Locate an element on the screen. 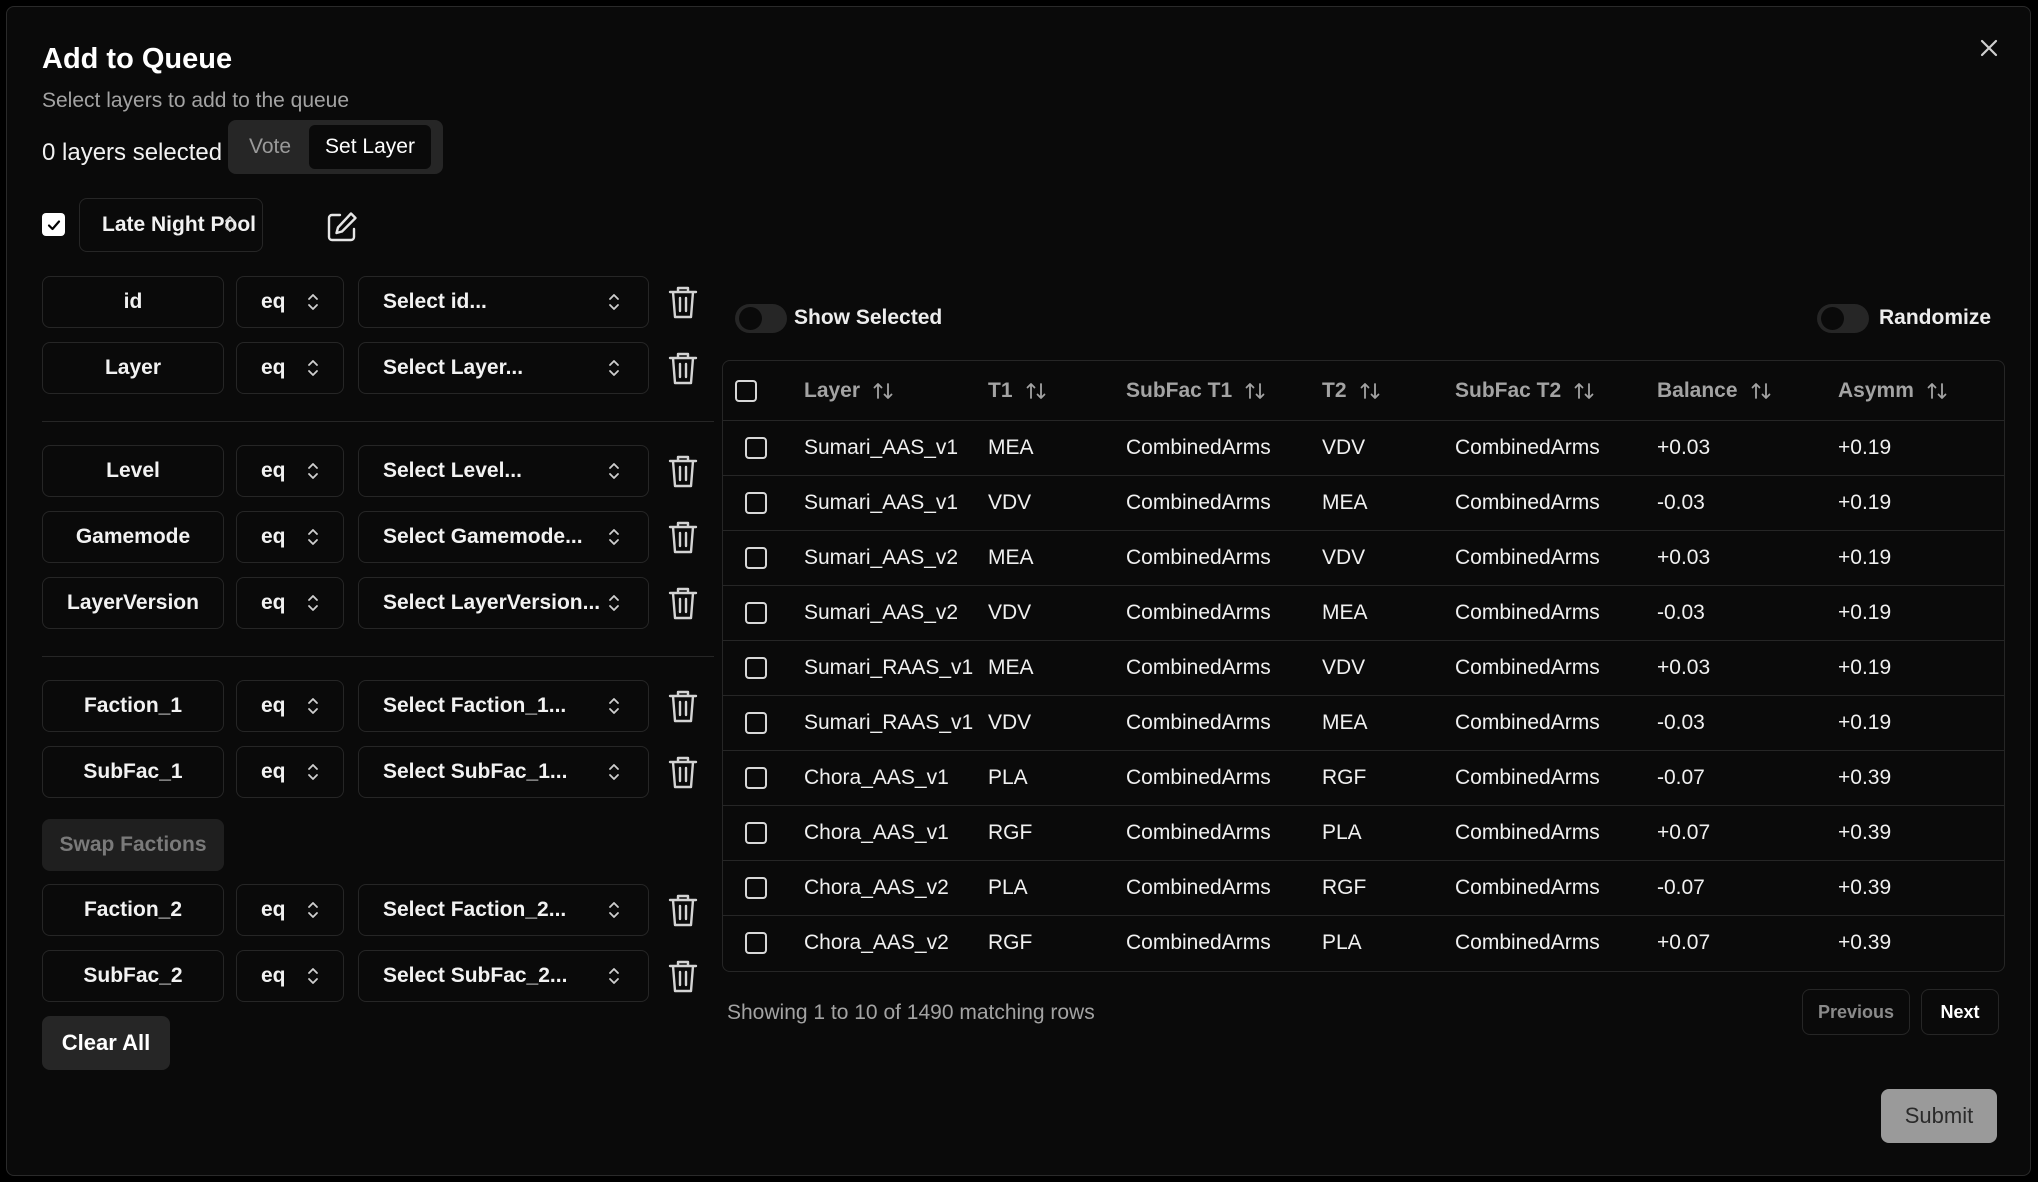 The image size is (2038, 1182). select-all-checkbox is located at coordinates (746, 390).